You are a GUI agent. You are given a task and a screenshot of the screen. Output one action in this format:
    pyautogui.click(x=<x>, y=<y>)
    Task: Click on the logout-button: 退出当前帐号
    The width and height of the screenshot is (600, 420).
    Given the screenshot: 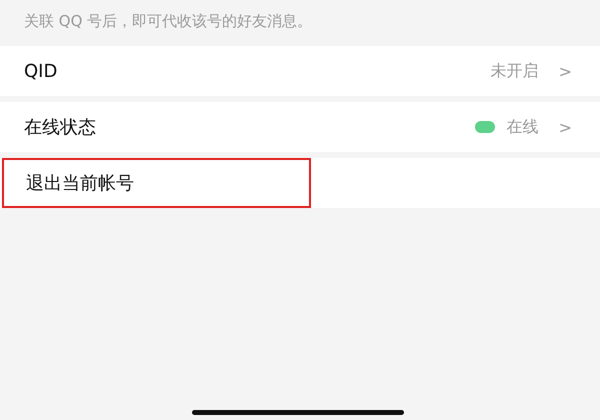 What is the action you would take?
    pyautogui.click(x=156, y=183)
    